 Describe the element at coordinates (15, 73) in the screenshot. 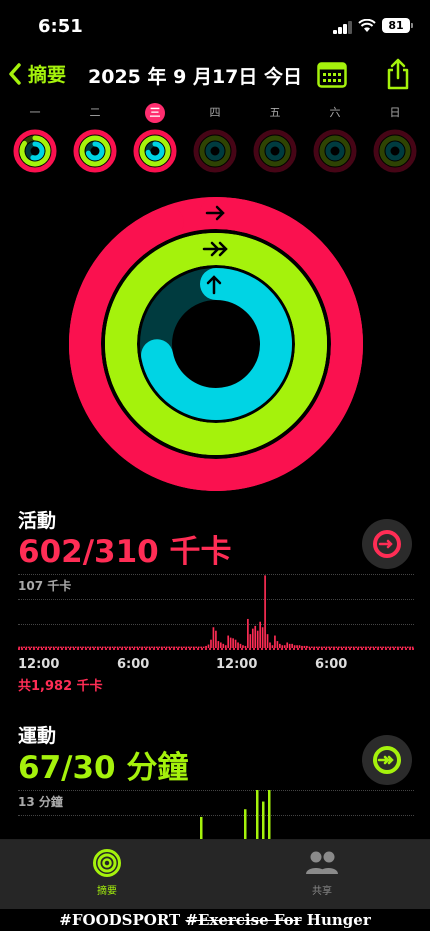

I see `chevron-left-icon` at that location.